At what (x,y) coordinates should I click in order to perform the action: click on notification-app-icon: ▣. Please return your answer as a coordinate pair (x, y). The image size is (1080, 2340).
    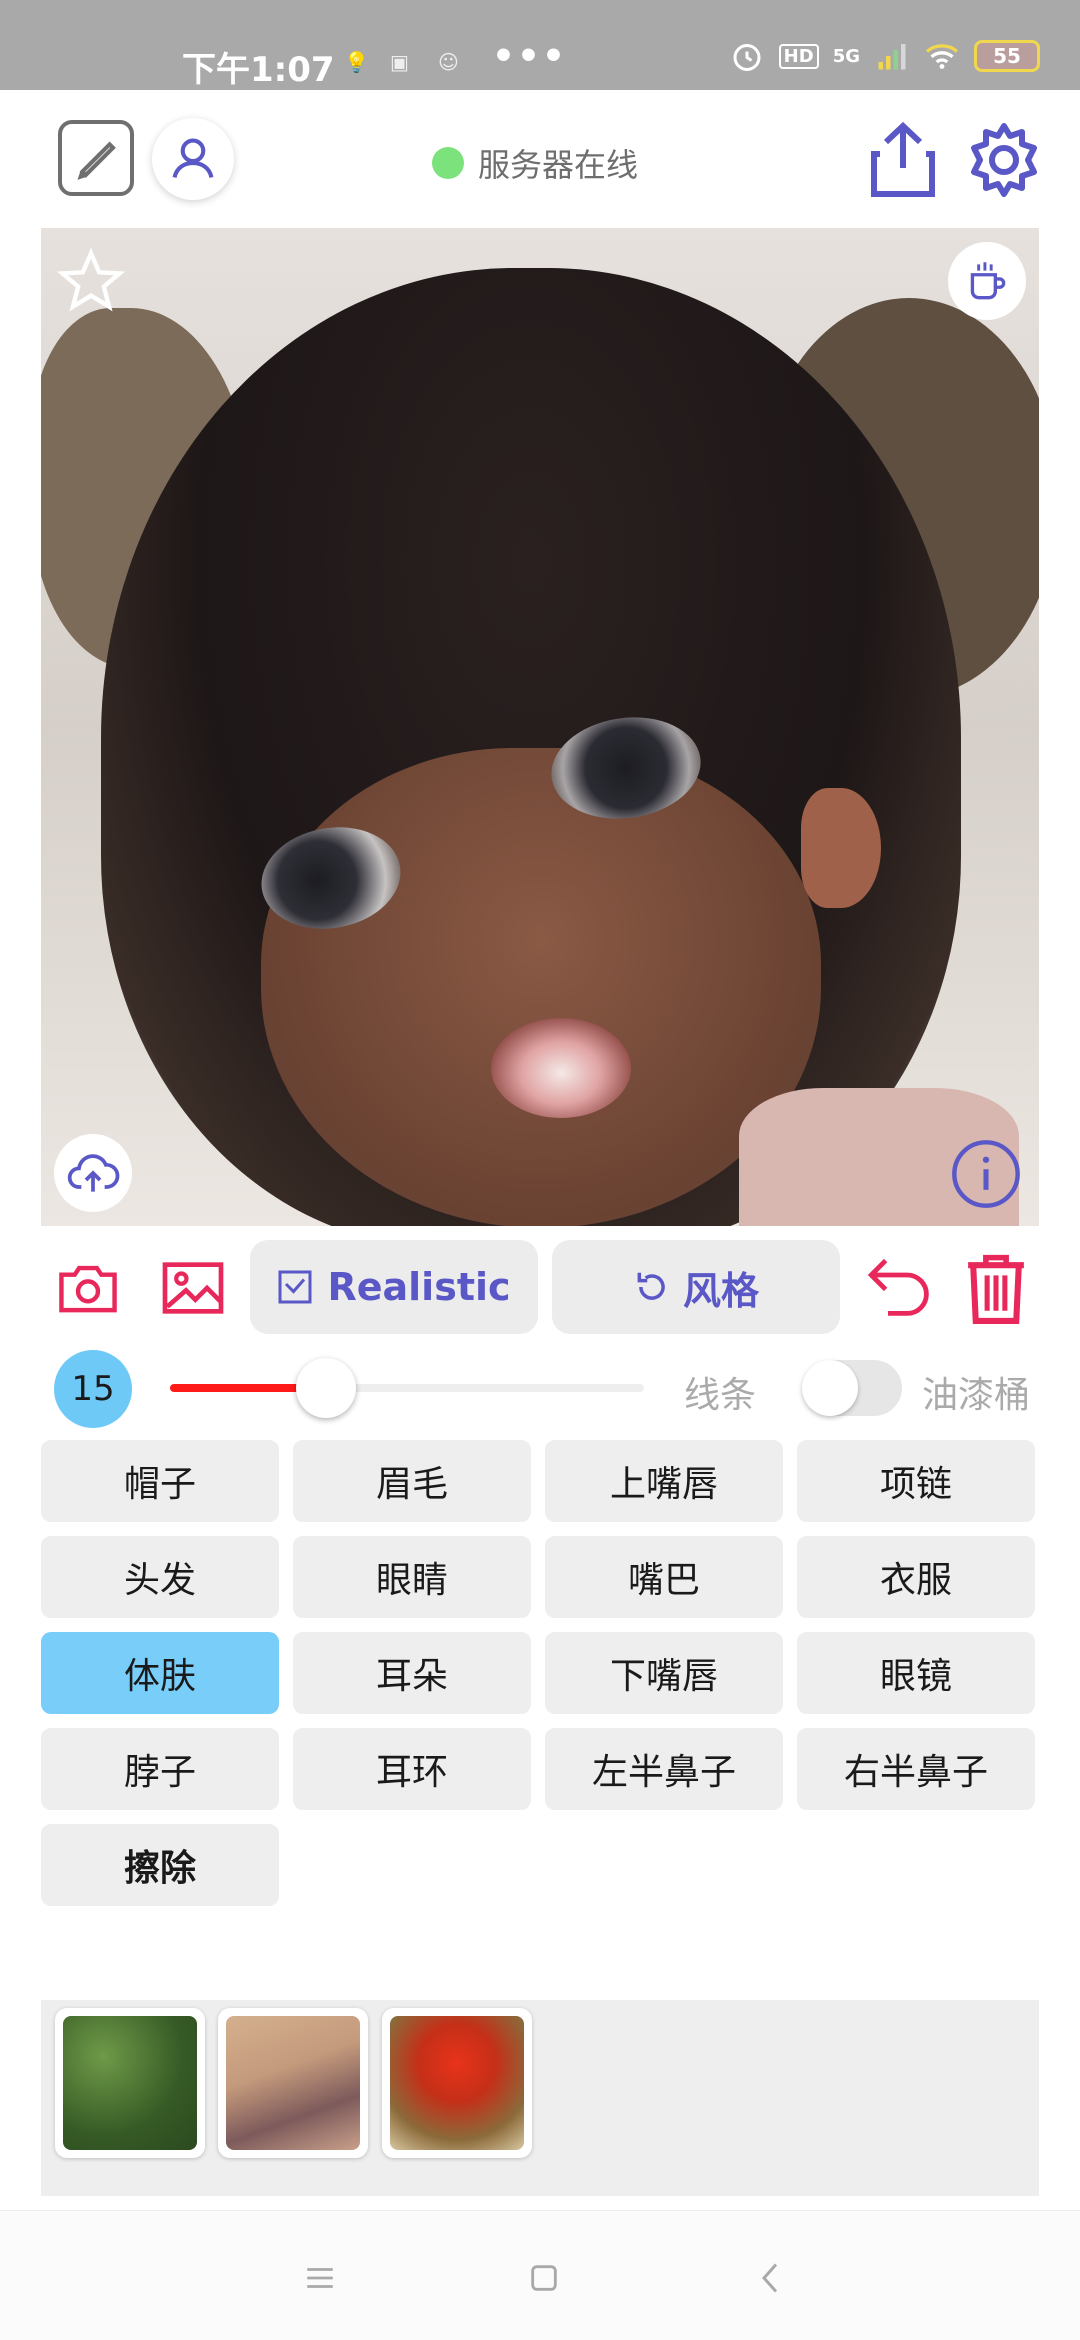
    Looking at the image, I should click on (399, 62).